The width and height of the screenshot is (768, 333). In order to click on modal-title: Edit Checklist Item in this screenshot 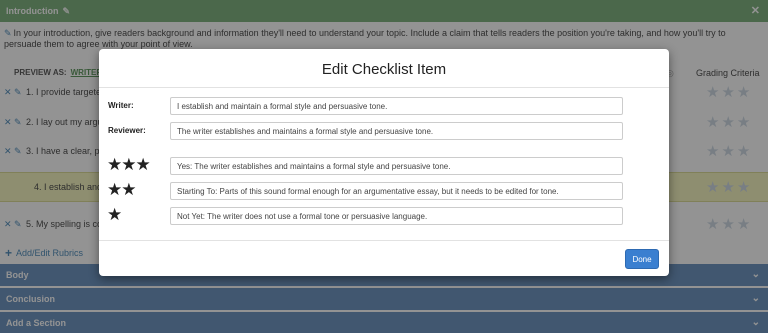, I will do `click(384, 69)`.